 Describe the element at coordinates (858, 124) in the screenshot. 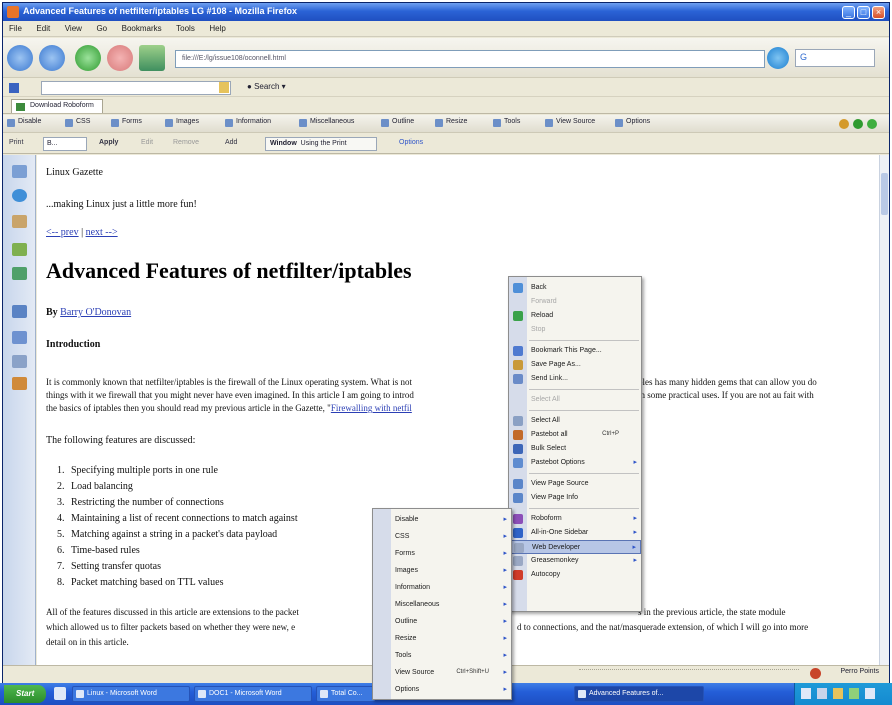

I see `status-green-icon` at that location.